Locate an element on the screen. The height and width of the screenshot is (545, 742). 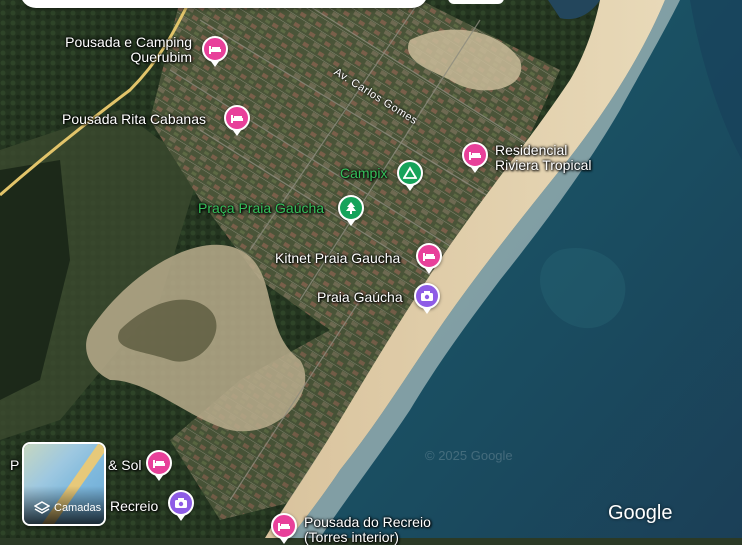
pin-kitnet is located at coordinates (429, 258).